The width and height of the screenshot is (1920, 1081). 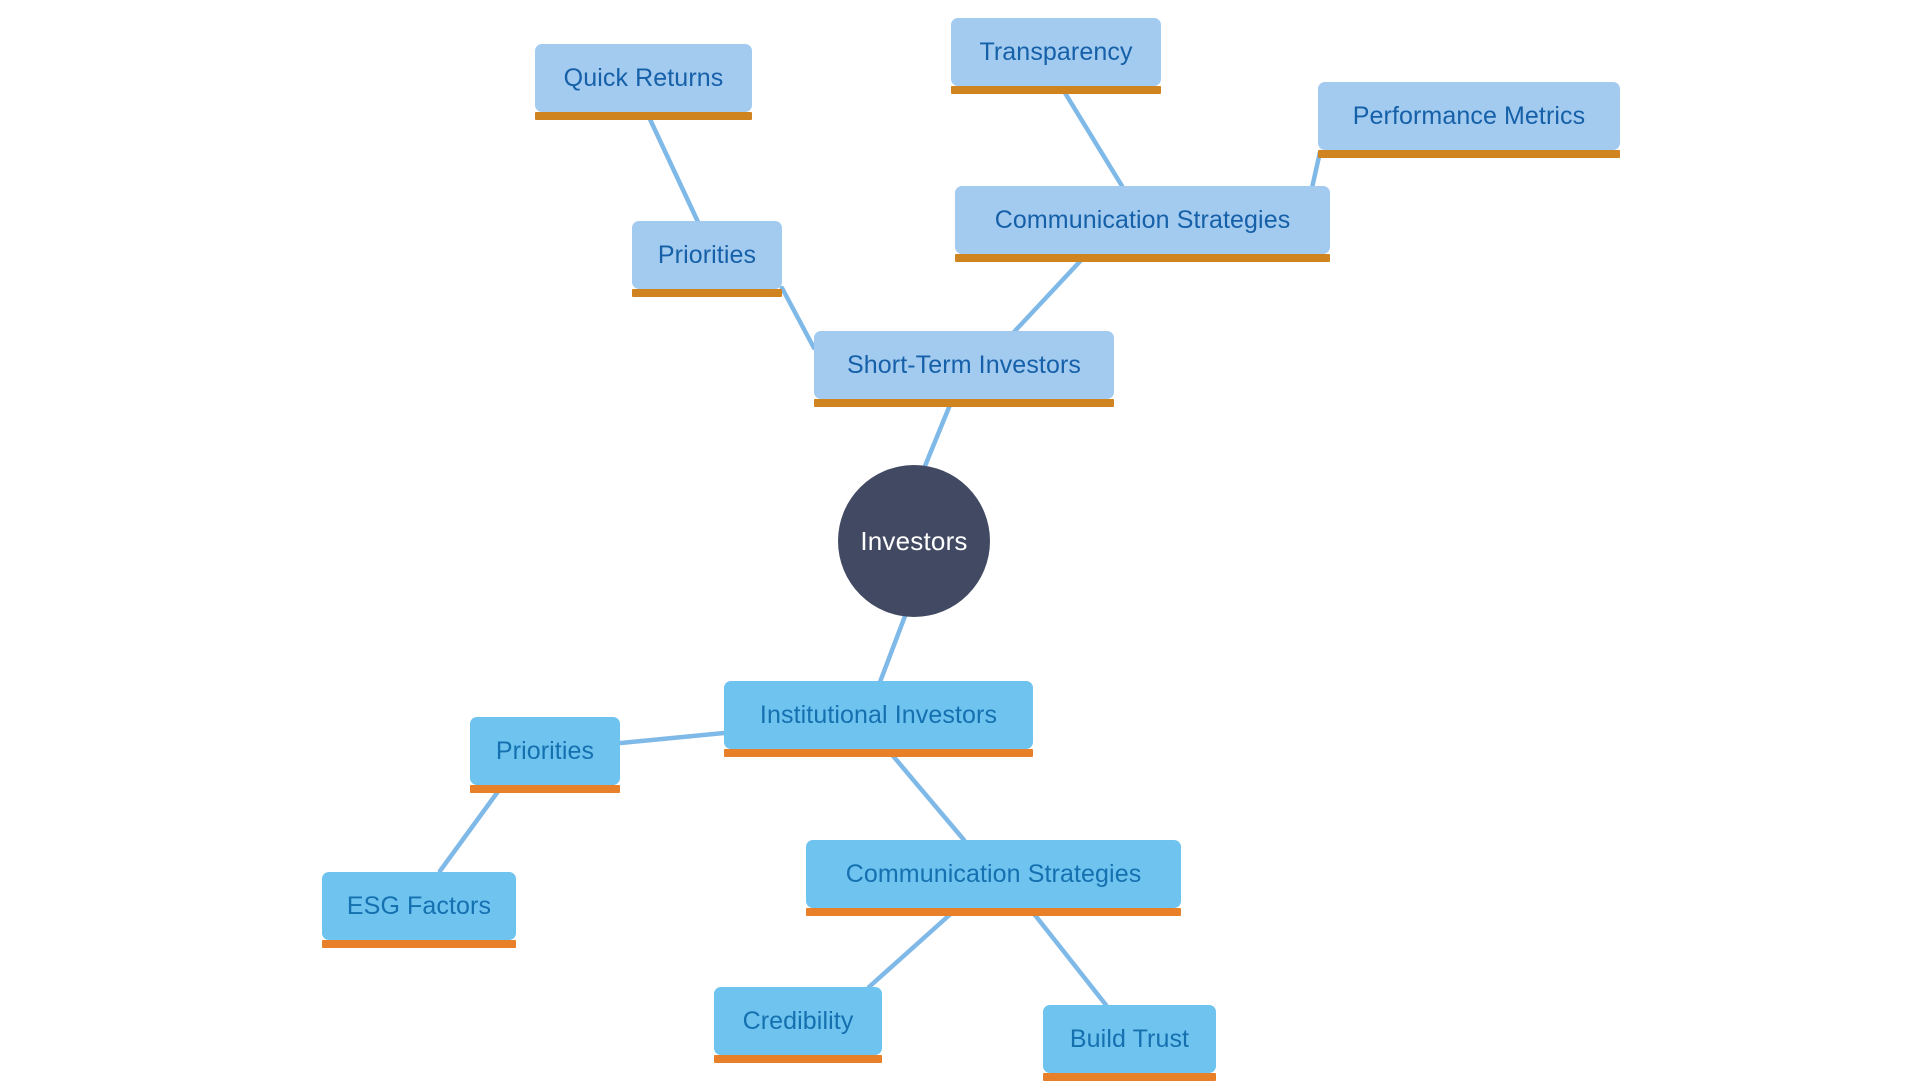 I want to click on mindmap-node-quick-returns: Quick Returns, so click(x=643, y=82).